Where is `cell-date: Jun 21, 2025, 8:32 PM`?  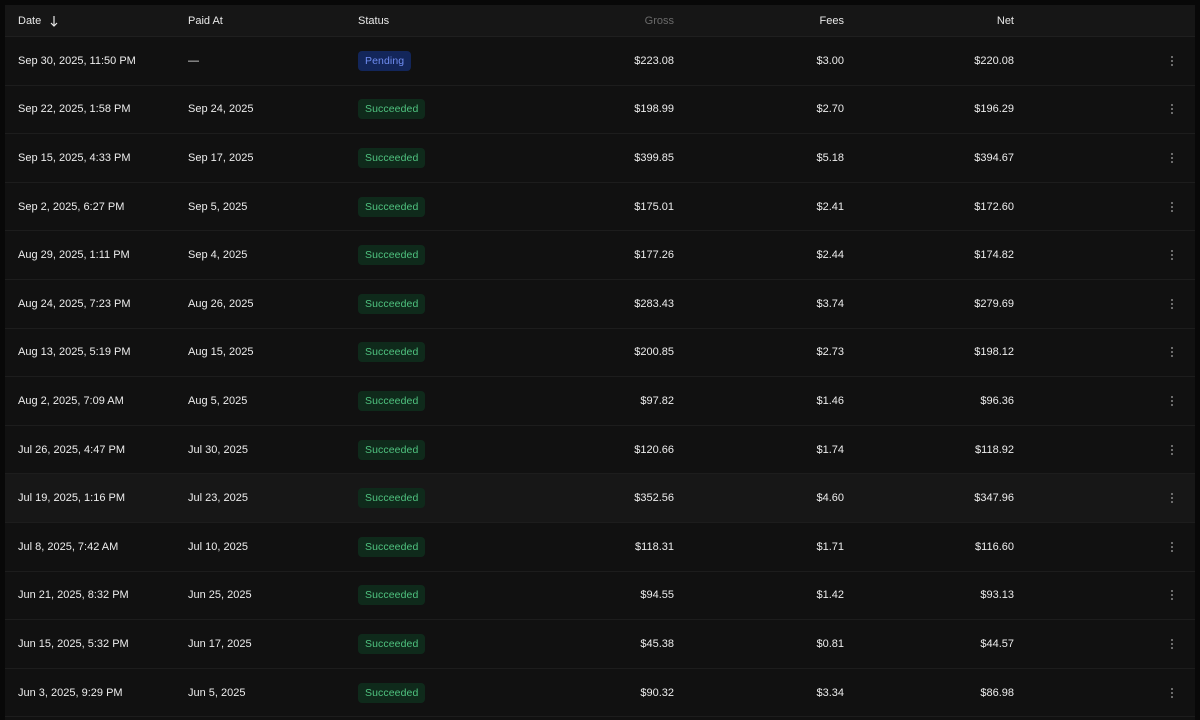
cell-date: Jun 21, 2025, 8:32 PM is located at coordinates (98, 596).